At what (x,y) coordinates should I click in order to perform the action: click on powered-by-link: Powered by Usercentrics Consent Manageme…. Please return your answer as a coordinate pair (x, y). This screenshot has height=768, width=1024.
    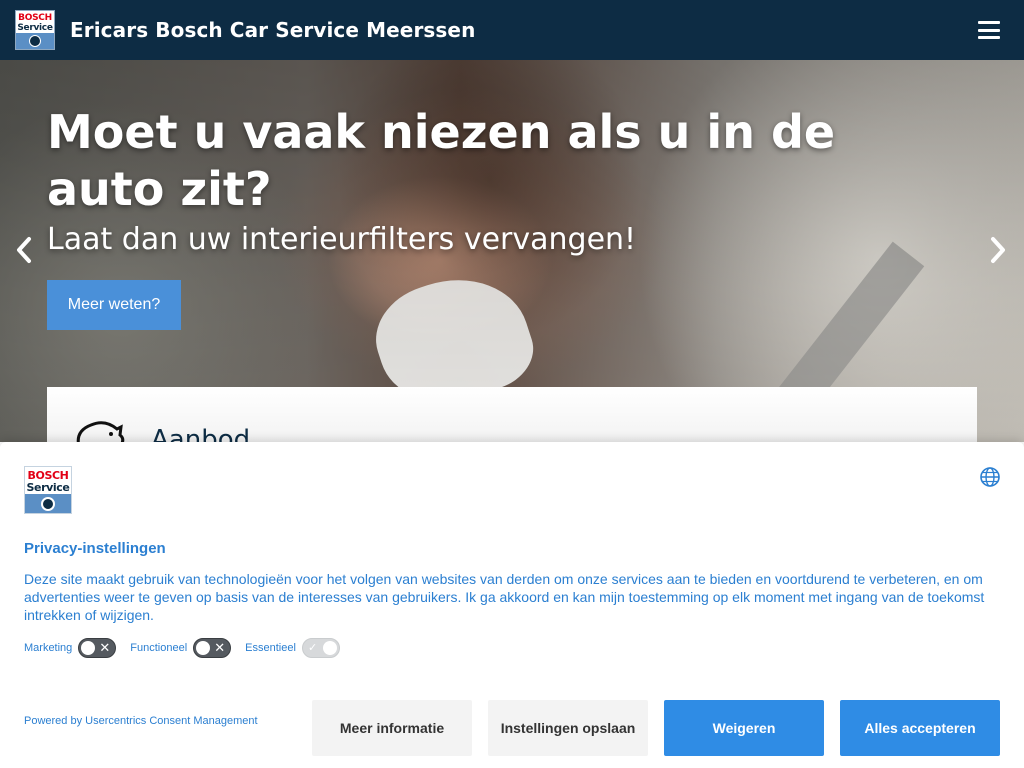
    Looking at the image, I should click on (141, 721).